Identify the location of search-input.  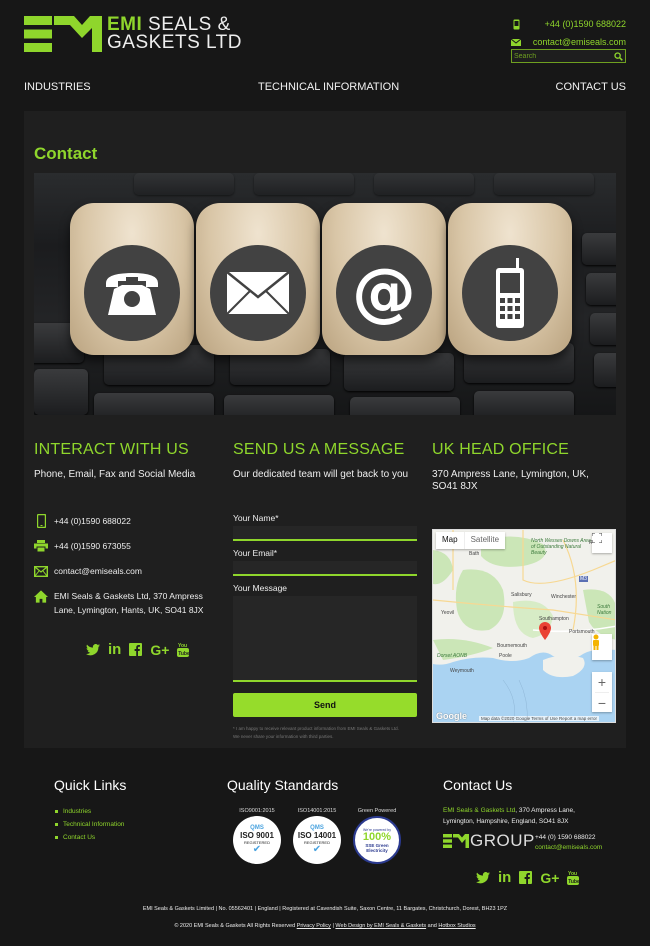
(561, 56).